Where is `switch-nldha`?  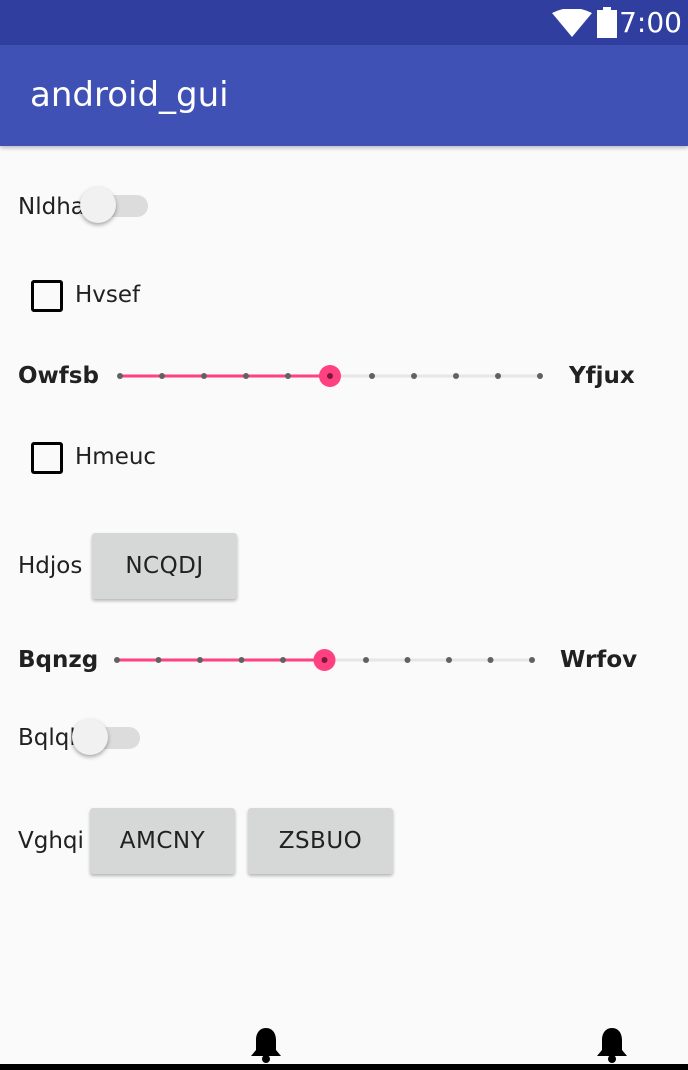 switch-nldha is located at coordinates (114, 205).